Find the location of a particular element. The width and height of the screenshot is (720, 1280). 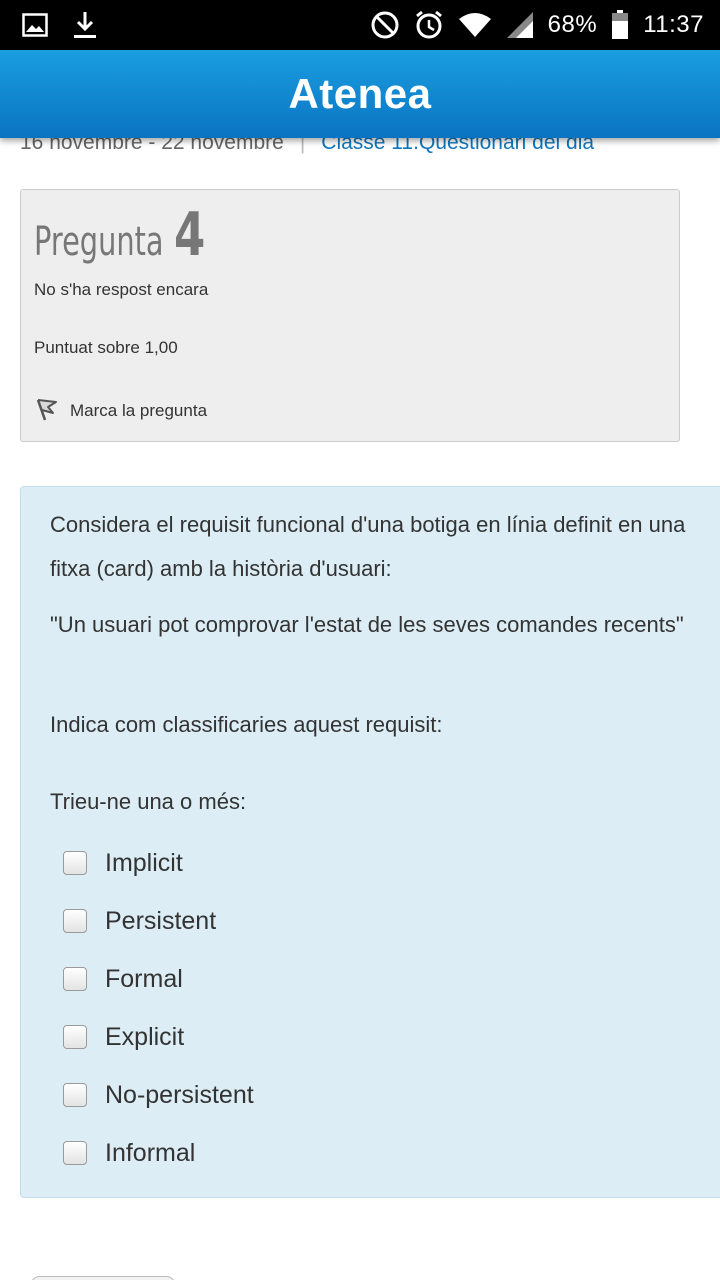

option-persistent: Persistent is located at coordinates (158, 921).